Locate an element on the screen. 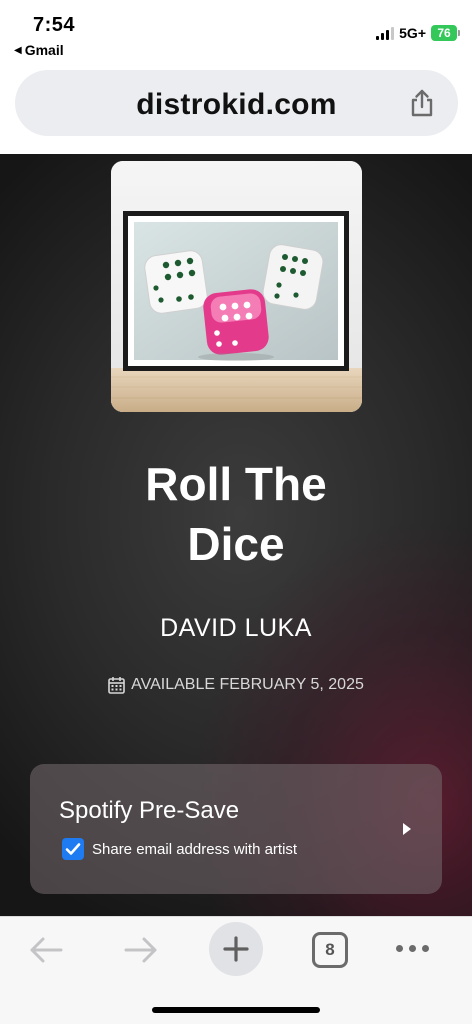 Image resolution: width=472 pixels, height=1024 pixels. back-arrow-icon is located at coordinates (46, 950).